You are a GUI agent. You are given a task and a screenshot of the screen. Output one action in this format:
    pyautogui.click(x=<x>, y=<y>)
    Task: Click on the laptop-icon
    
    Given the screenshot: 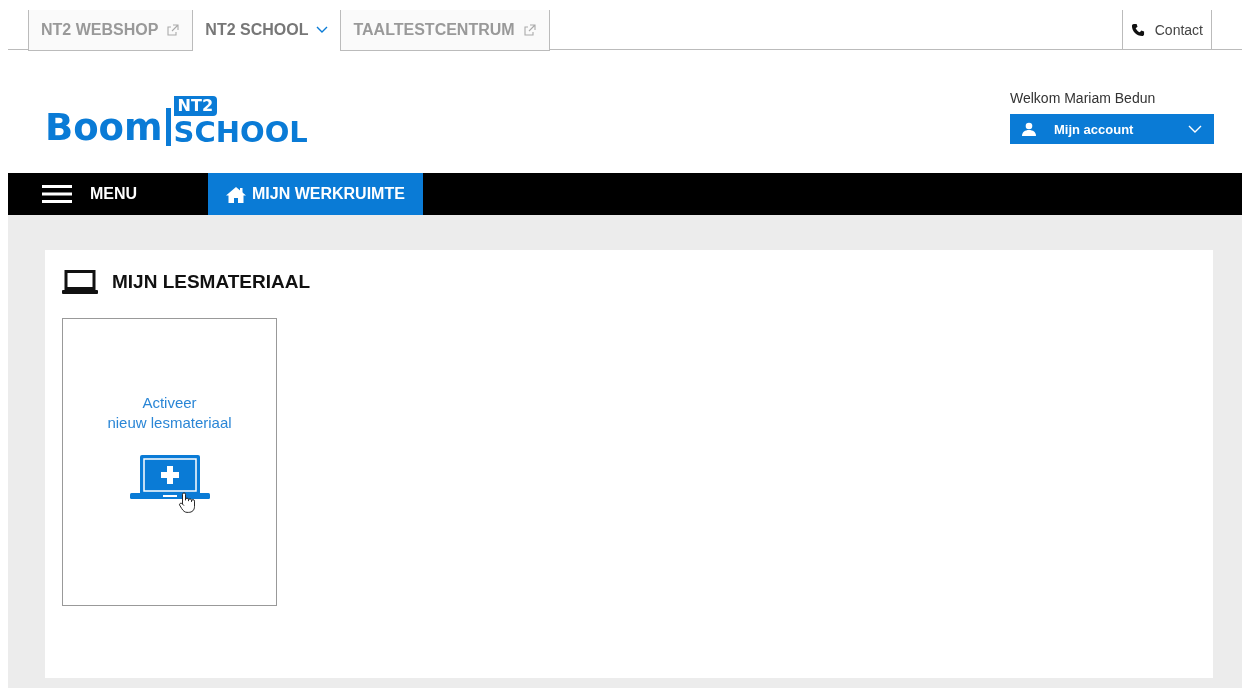 What is the action you would take?
    pyautogui.click(x=80, y=282)
    